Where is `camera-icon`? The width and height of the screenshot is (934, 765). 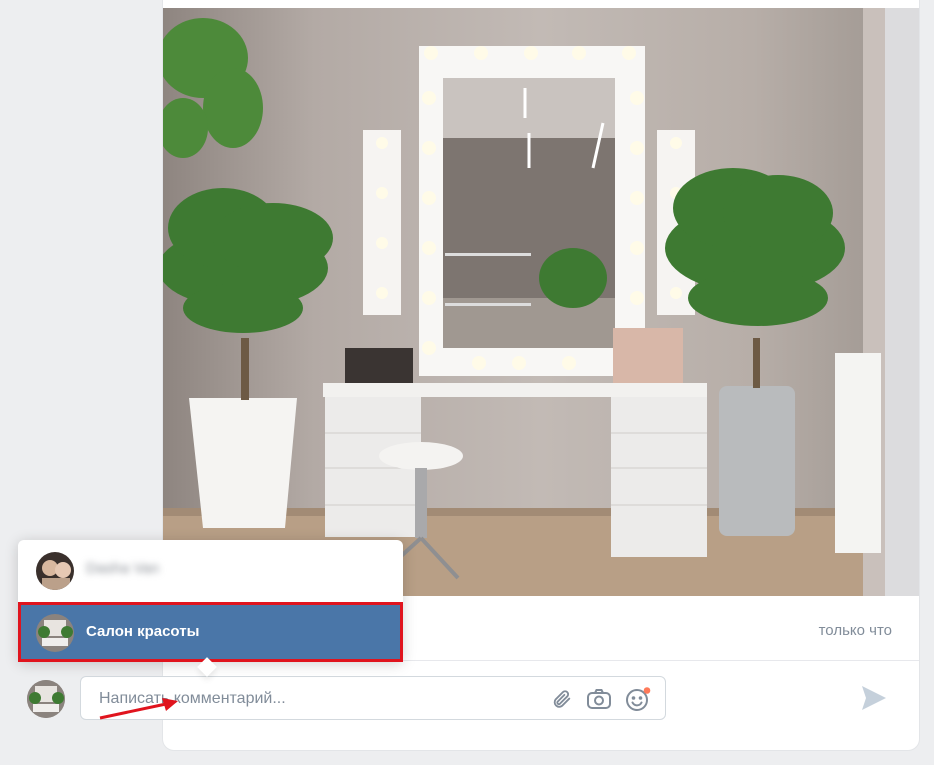 camera-icon is located at coordinates (599, 701).